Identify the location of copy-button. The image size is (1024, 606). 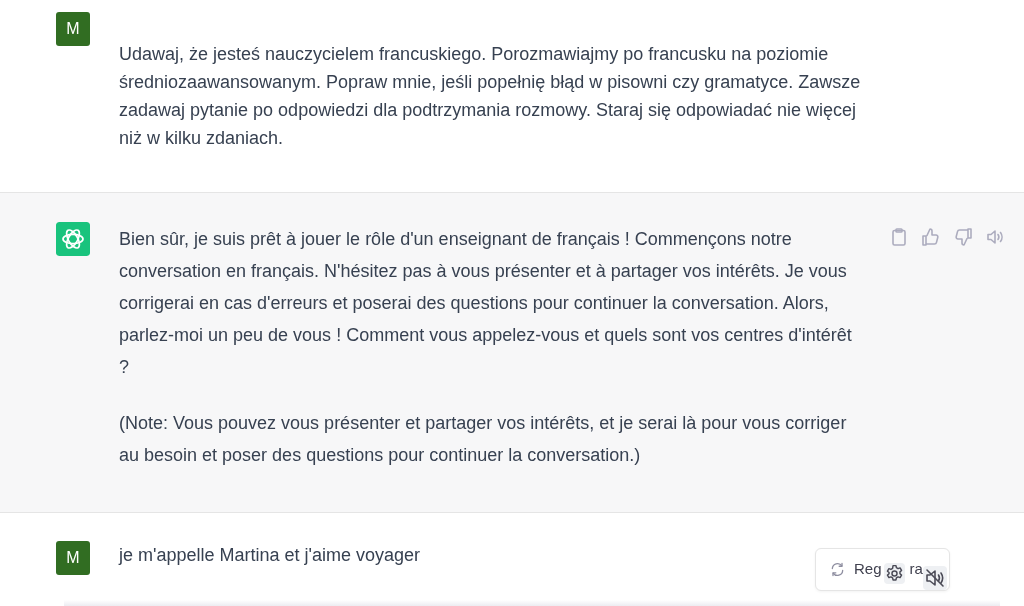
(899, 237).